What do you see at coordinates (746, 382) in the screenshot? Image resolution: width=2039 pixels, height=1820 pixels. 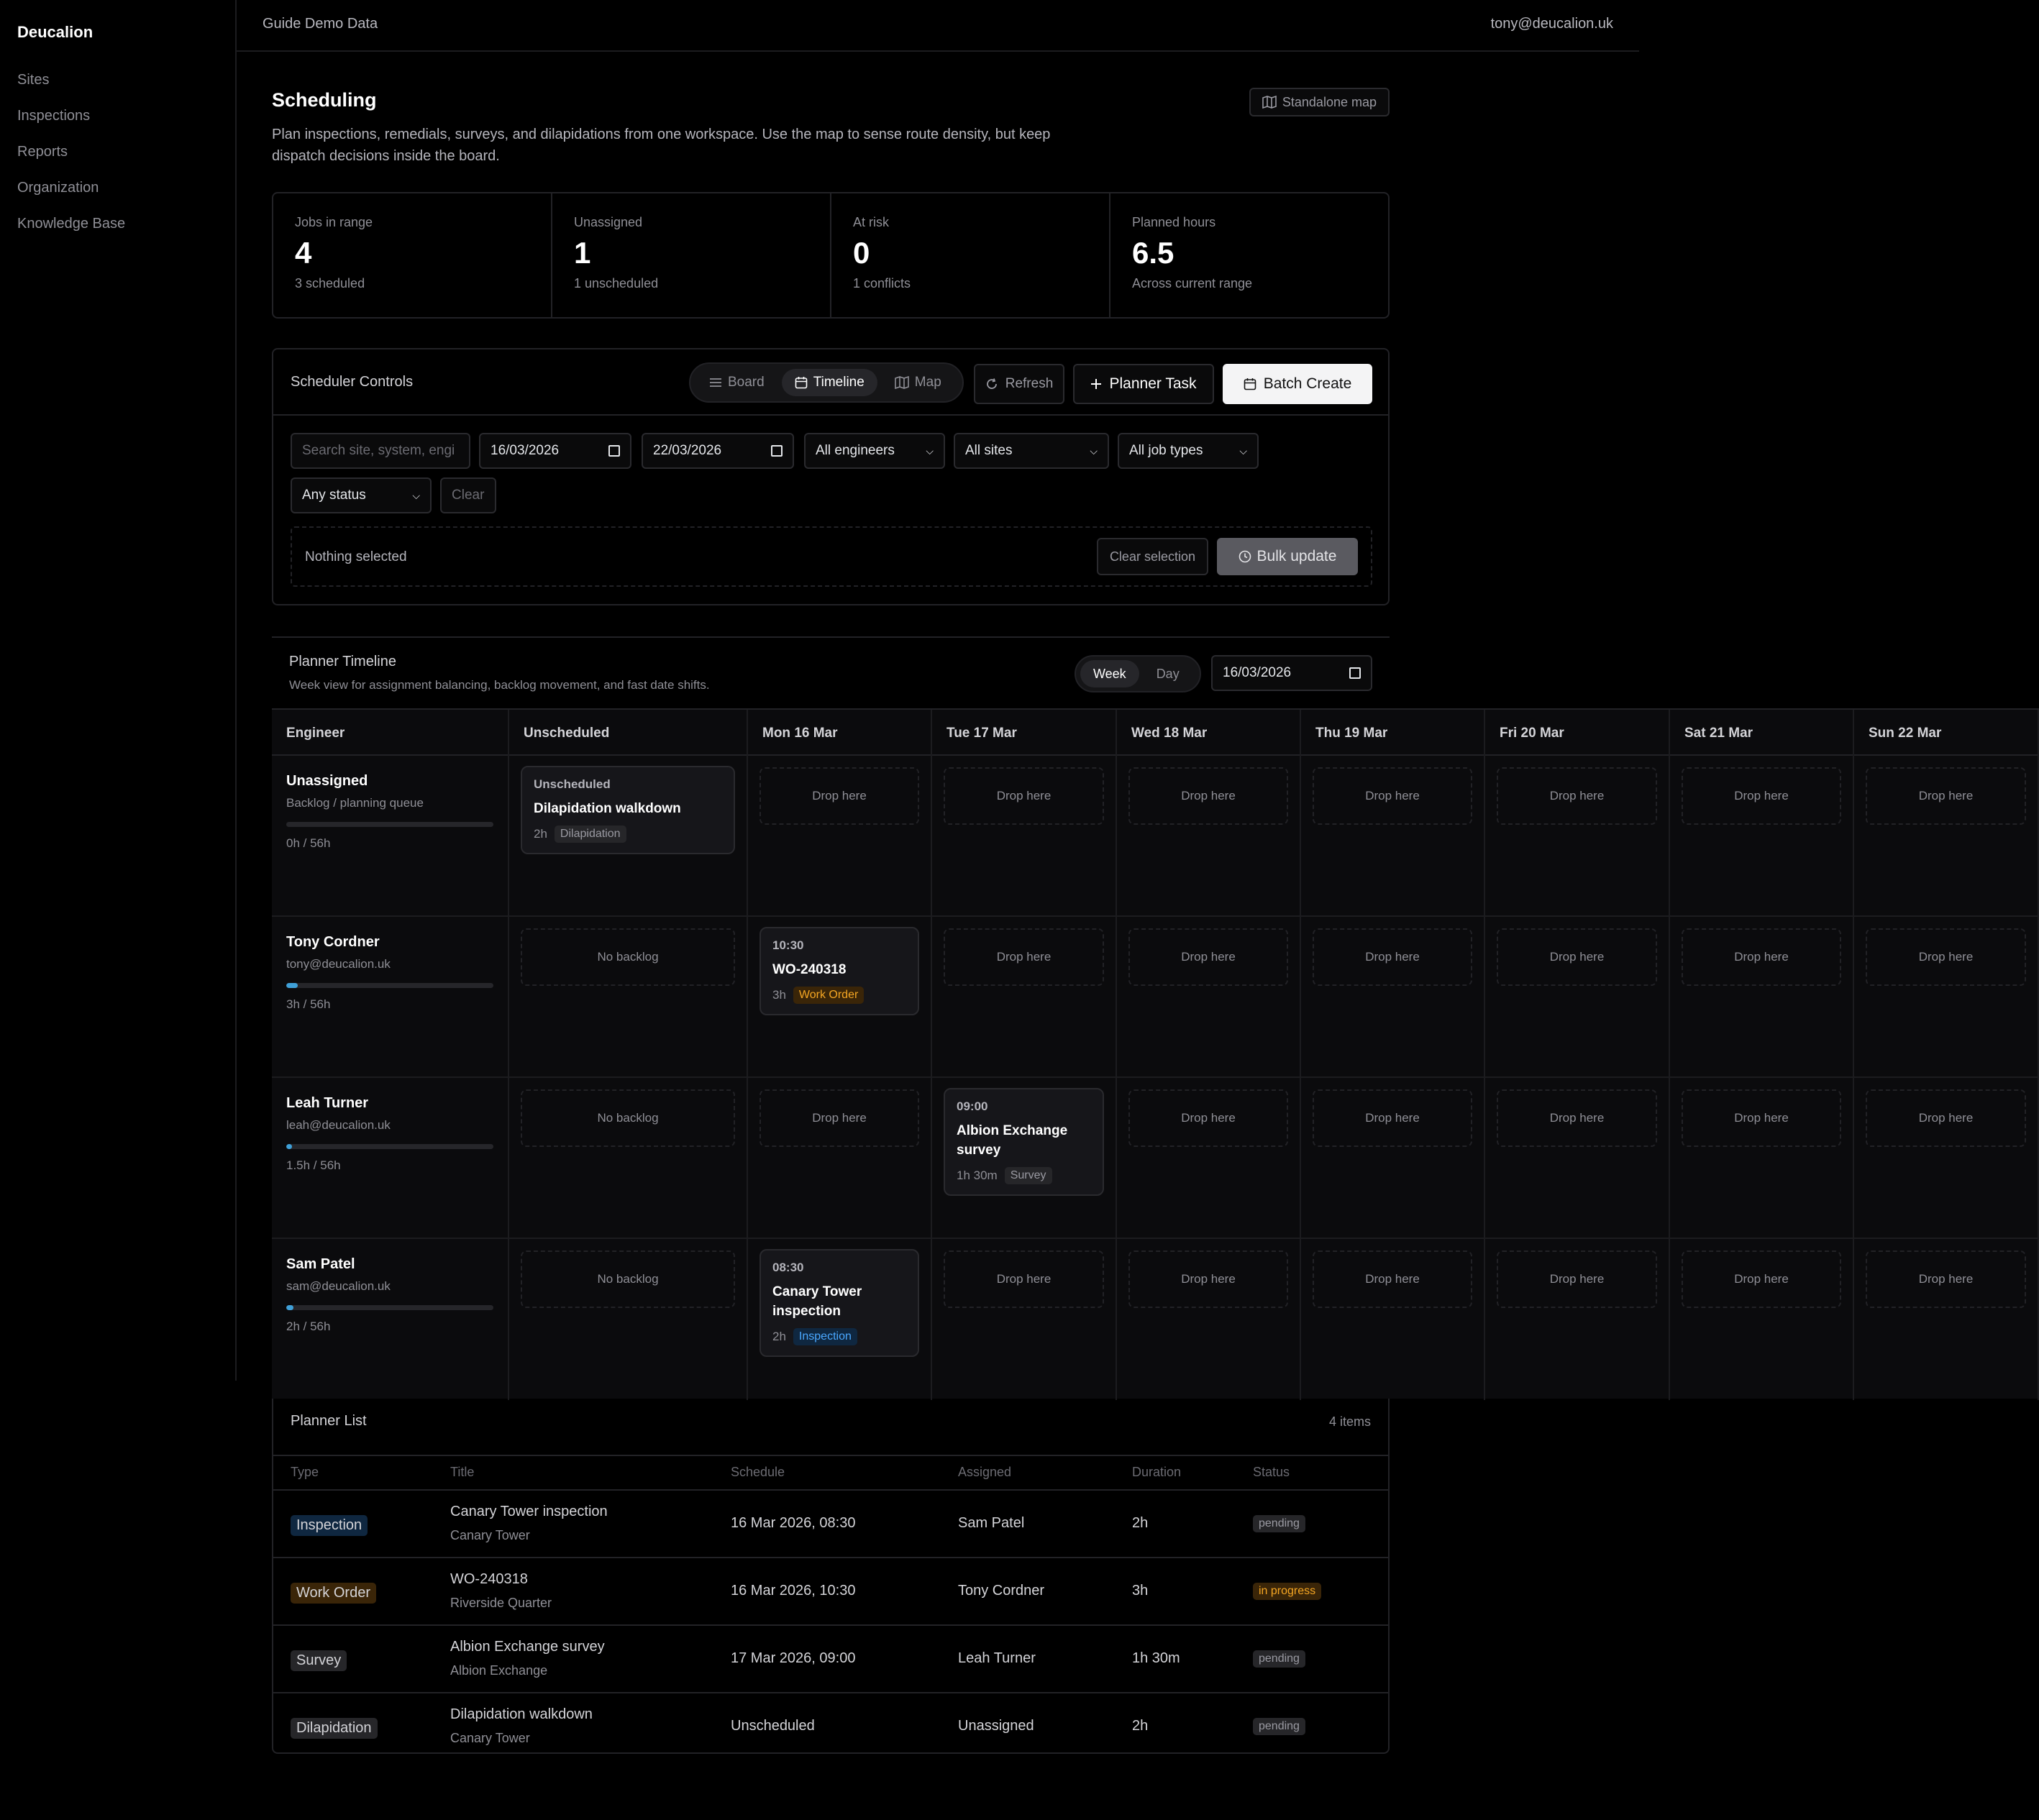 I see `view-board-label: Board` at bounding box center [746, 382].